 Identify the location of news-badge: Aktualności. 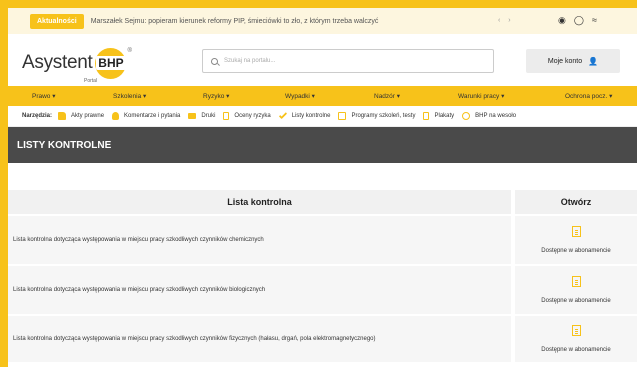
(57, 21).